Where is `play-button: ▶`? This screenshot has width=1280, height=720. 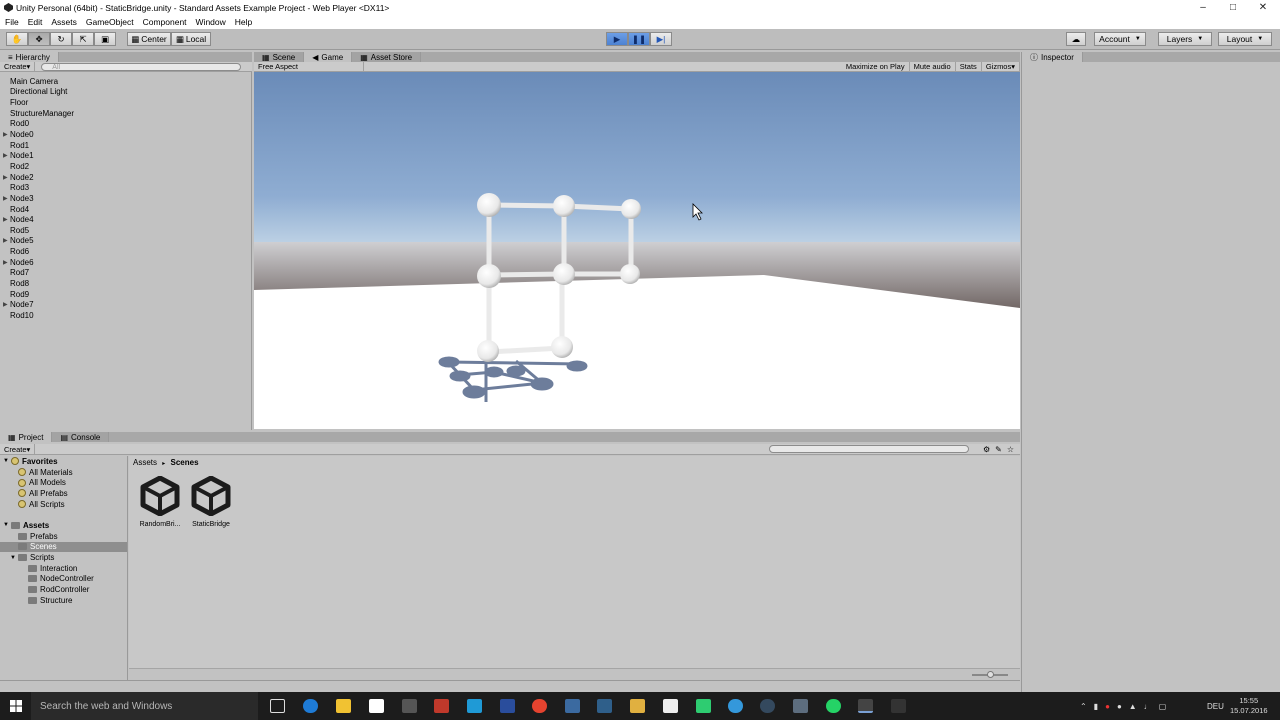
play-button: ▶ is located at coordinates (617, 39).